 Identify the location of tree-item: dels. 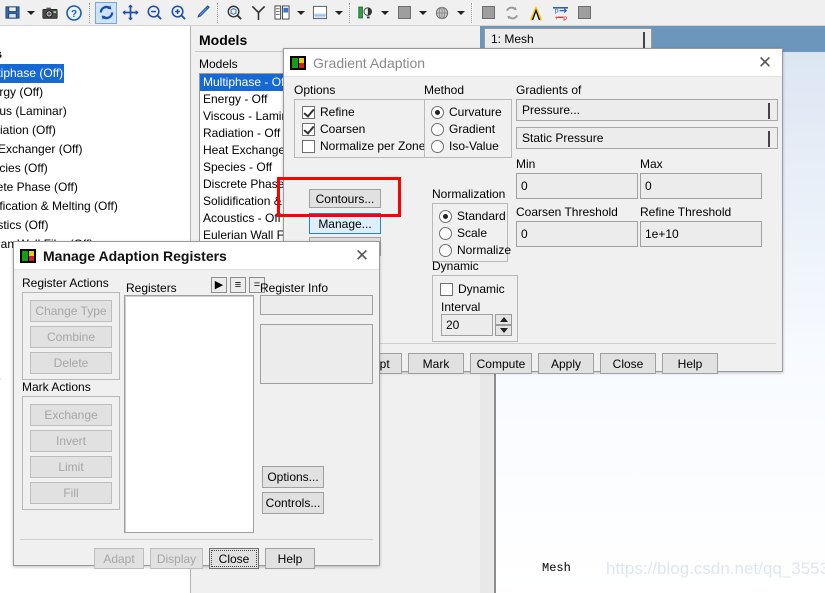
(95, 54).